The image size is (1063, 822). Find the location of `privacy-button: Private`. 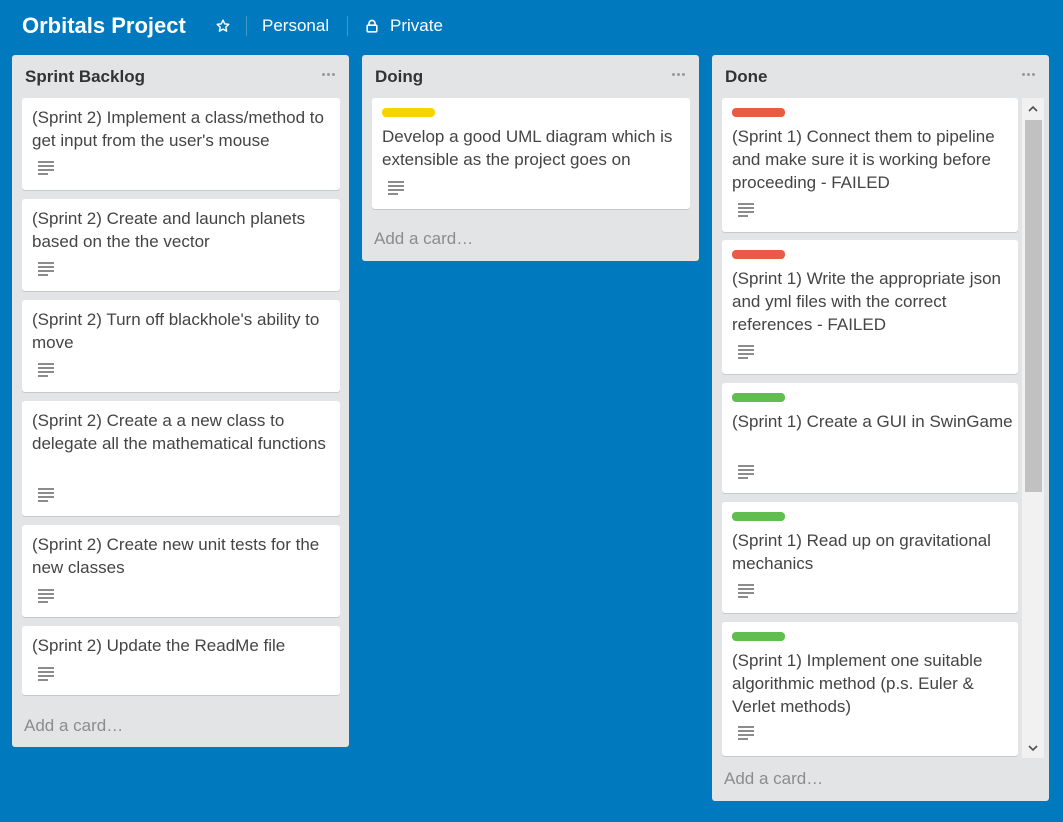

privacy-button: Private is located at coordinates (404, 26).